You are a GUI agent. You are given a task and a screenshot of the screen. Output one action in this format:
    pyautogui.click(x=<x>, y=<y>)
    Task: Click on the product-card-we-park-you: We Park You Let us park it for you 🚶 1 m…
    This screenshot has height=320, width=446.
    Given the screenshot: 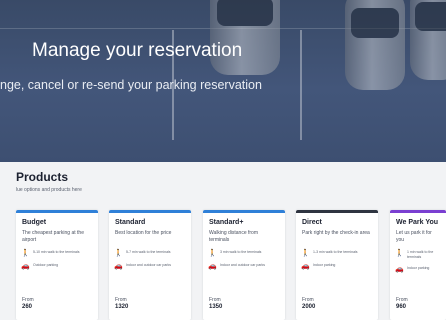 What is the action you would take?
    pyautogui.click(x=418, y=265)
    